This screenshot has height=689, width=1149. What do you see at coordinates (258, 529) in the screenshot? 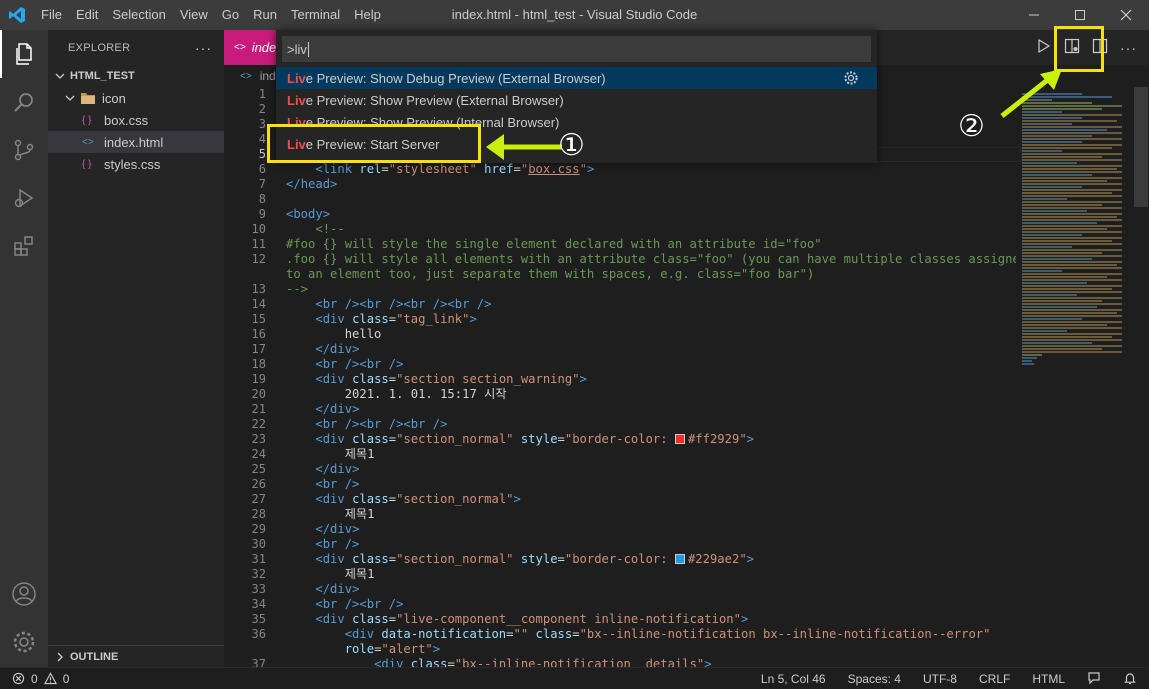
I see `line-number: 29` at bounding box center [258, 529].